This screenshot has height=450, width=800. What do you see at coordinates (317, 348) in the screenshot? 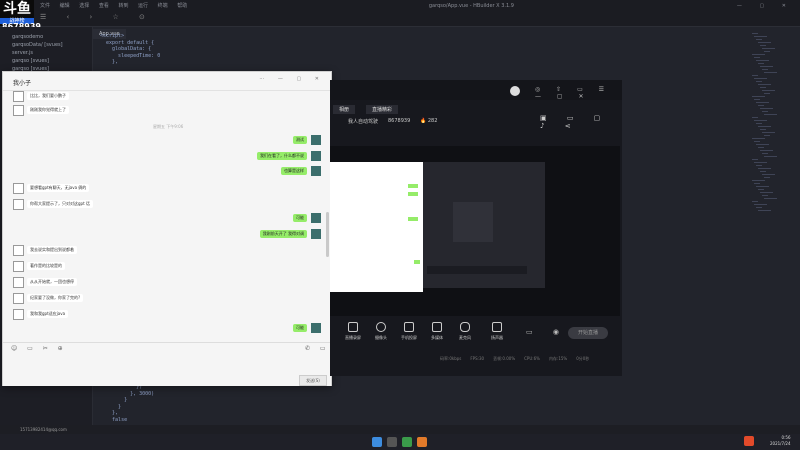
I see `call-icon: ✆ ▭` at bounding box center [317, 348].